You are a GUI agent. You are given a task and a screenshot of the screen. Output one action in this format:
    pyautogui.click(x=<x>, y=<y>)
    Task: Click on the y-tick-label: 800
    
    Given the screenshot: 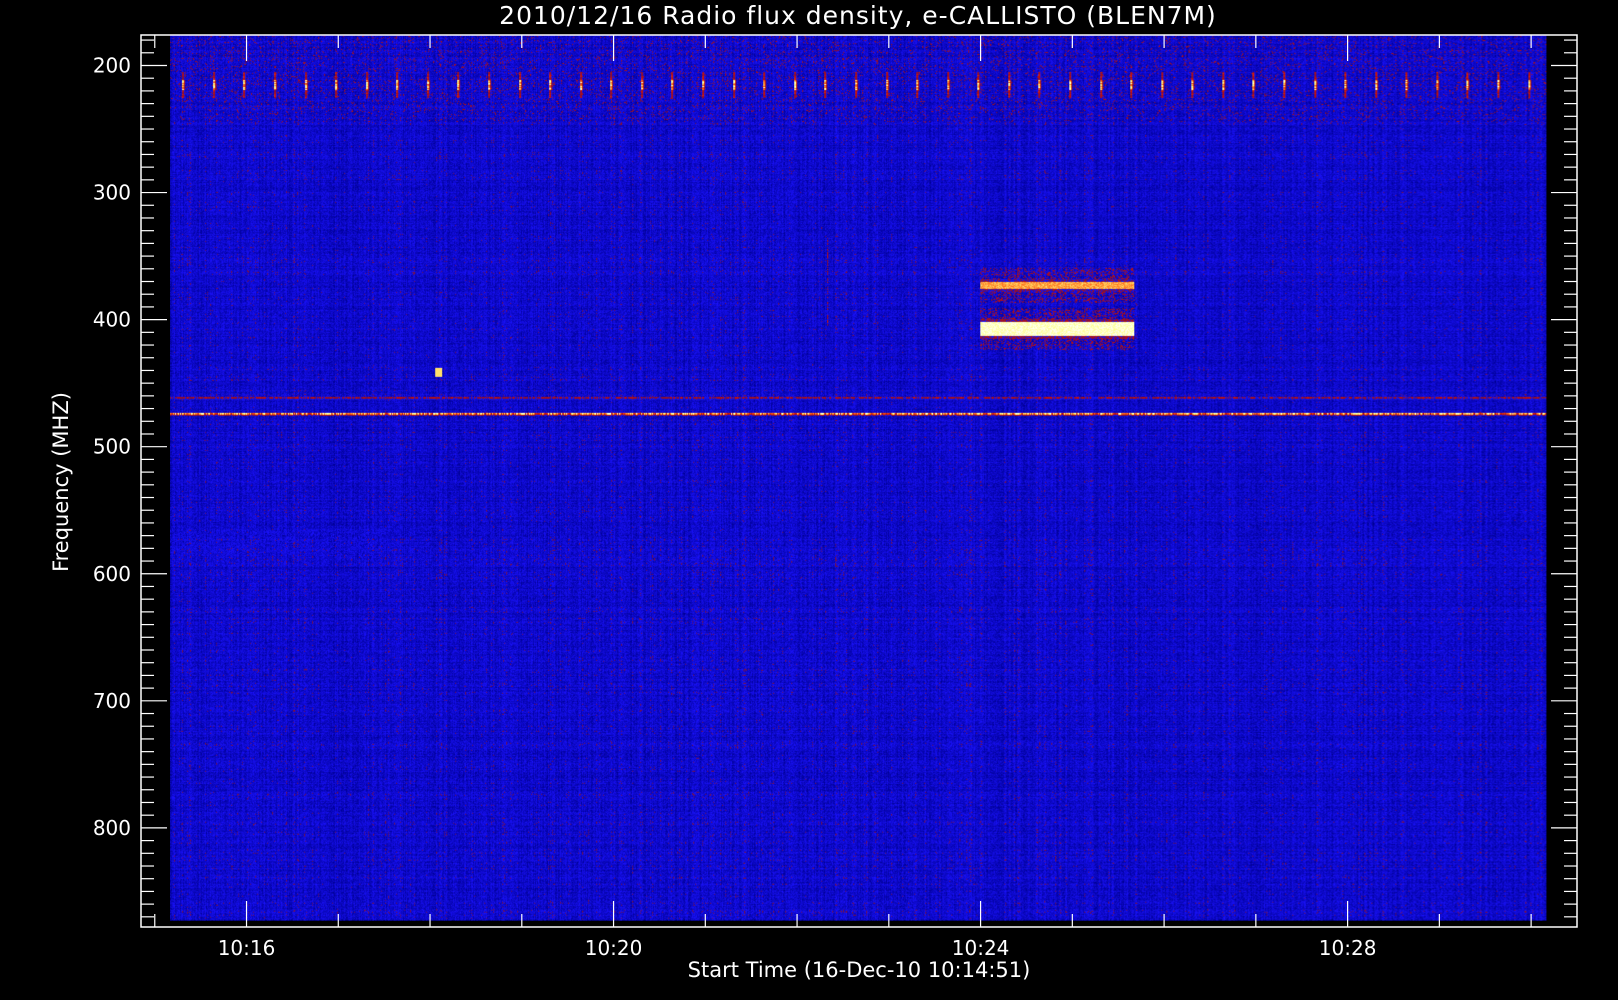 What is the action you would take?
    pyautogui.click(x=112, y=828)
    